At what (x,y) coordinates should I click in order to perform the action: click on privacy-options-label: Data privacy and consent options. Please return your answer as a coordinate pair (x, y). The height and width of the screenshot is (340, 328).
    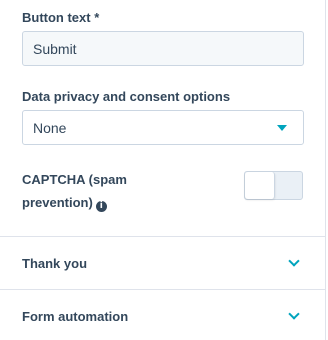
    Looking at the image, I should click on (126, 96).